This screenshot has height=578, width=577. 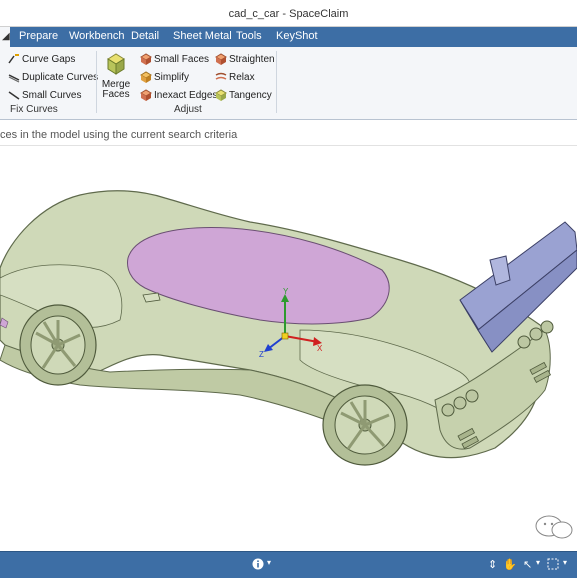 What do you see at coordinates (553, 565) in the screenshot?
I see `box-select-icon` at bounding box center [553, 565].